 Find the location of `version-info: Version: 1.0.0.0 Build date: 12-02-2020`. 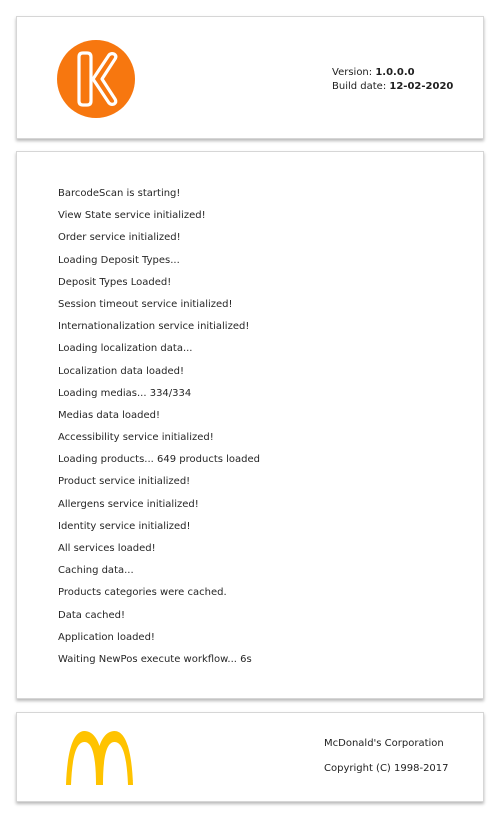

version-info: Version: 1.0.0.0 Build date: 12-02-2020 is located at coordinates (392, 80).